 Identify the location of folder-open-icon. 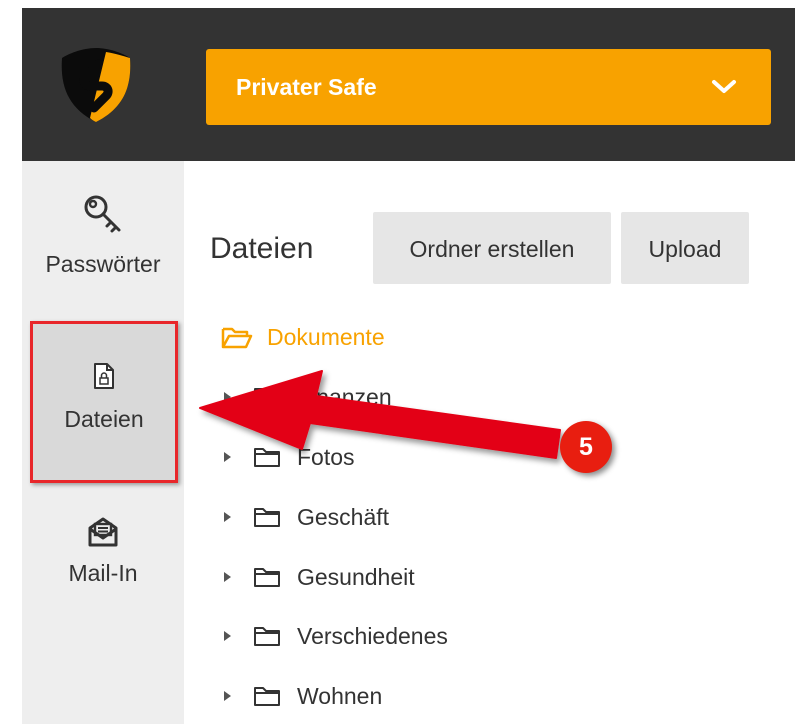
(237, 338).